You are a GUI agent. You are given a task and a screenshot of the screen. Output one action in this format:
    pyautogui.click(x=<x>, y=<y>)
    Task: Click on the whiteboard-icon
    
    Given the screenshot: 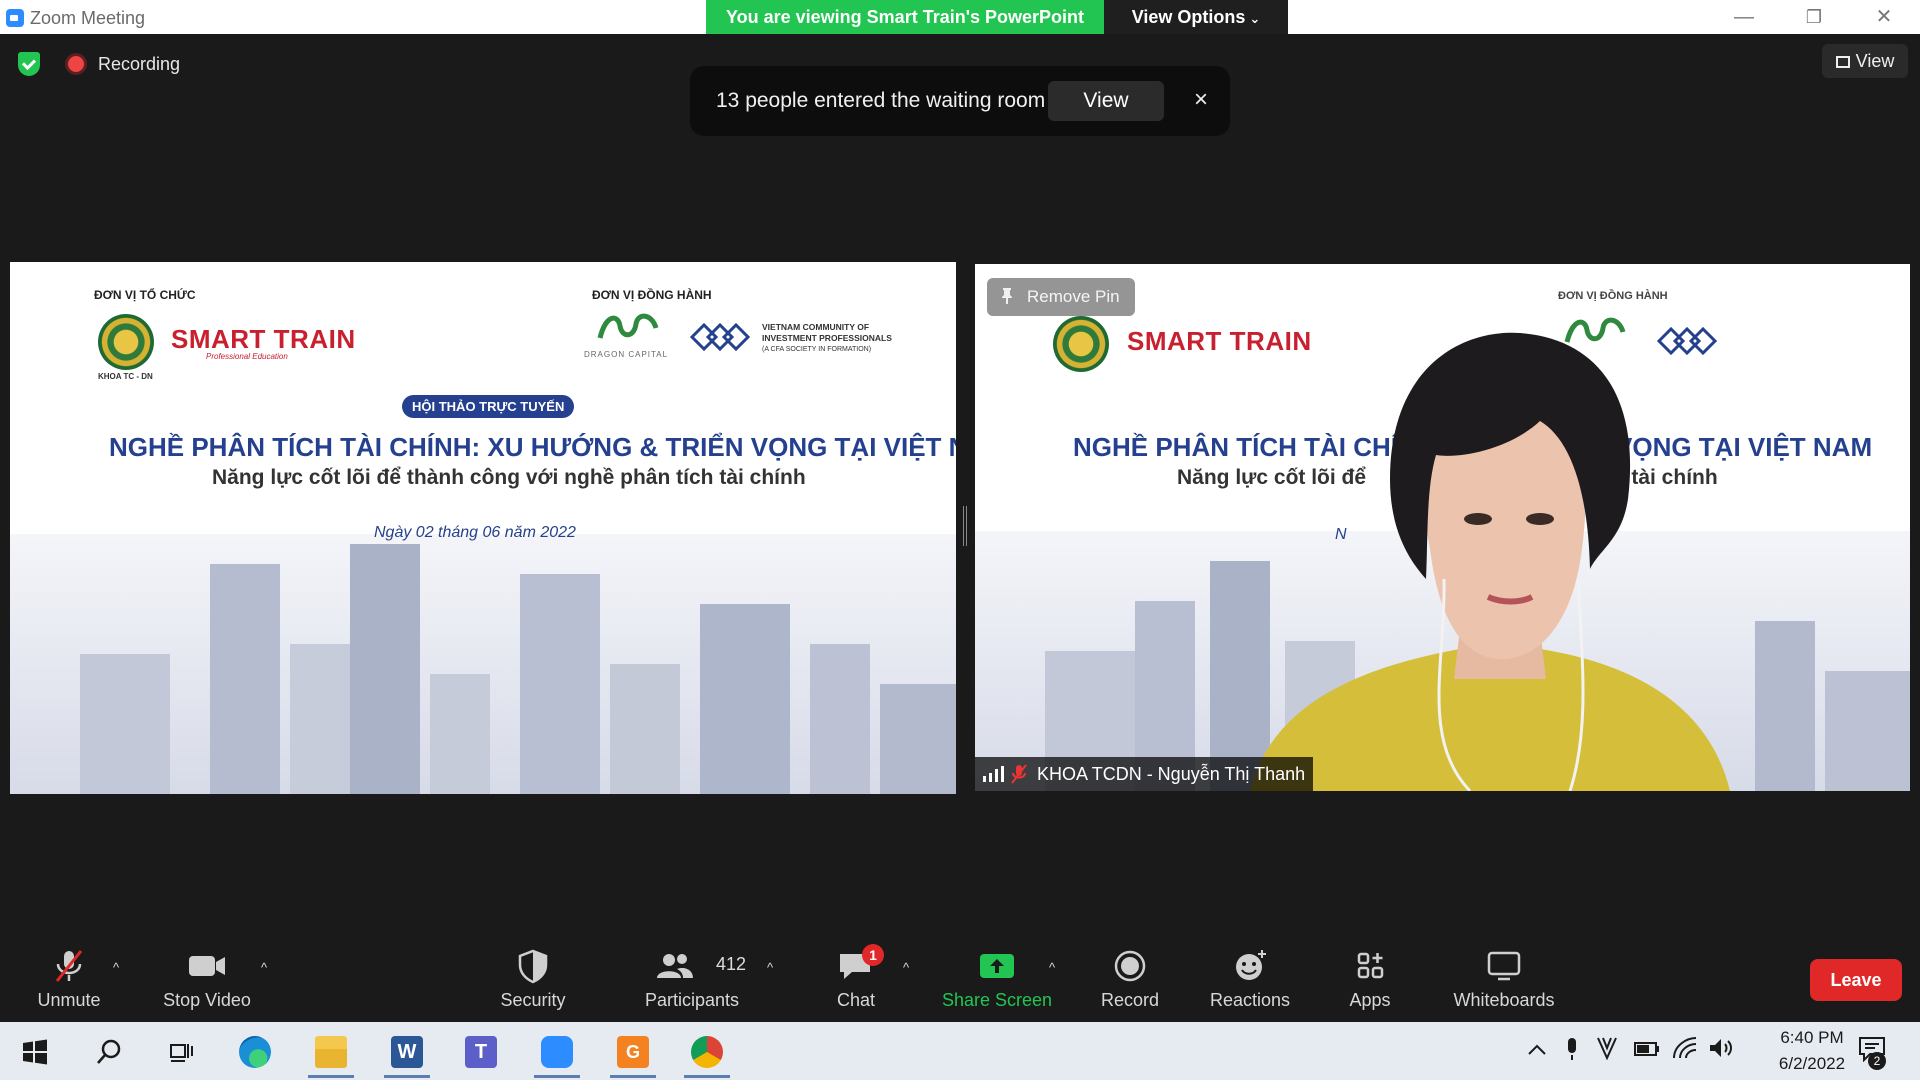 What is the action you would take?
    pyautogui.click(x=1504, y=966)
    